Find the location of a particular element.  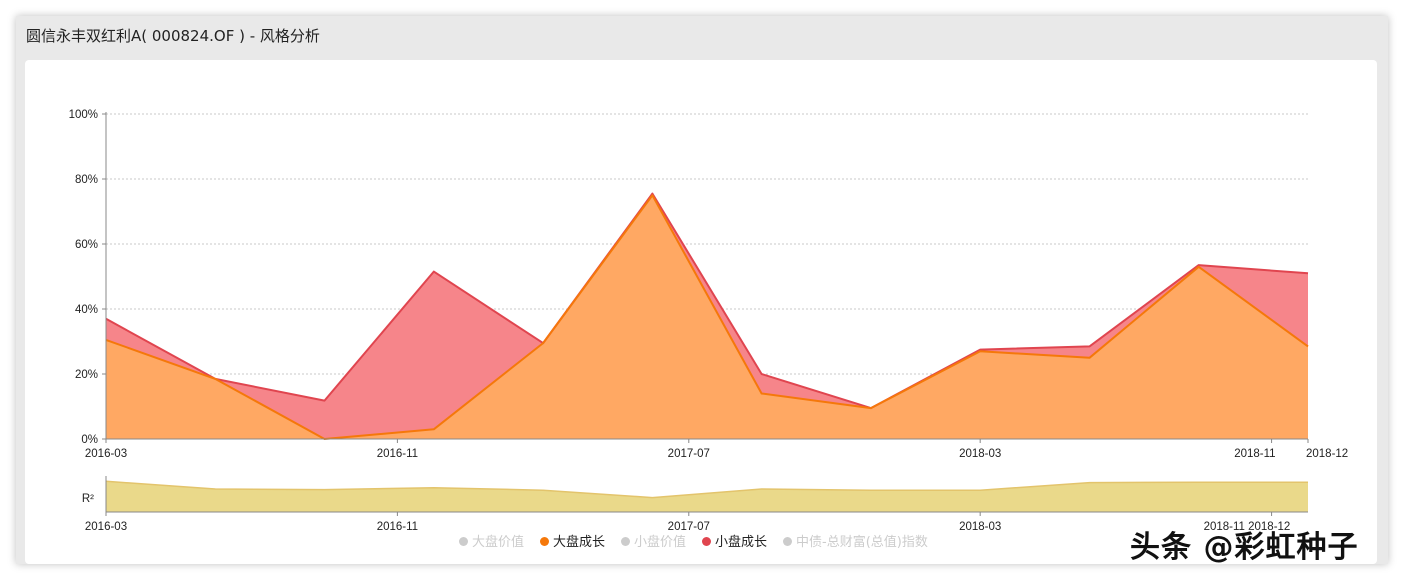

legend-item-large-value: 大盘价值 is located at coordinates (491, 543).